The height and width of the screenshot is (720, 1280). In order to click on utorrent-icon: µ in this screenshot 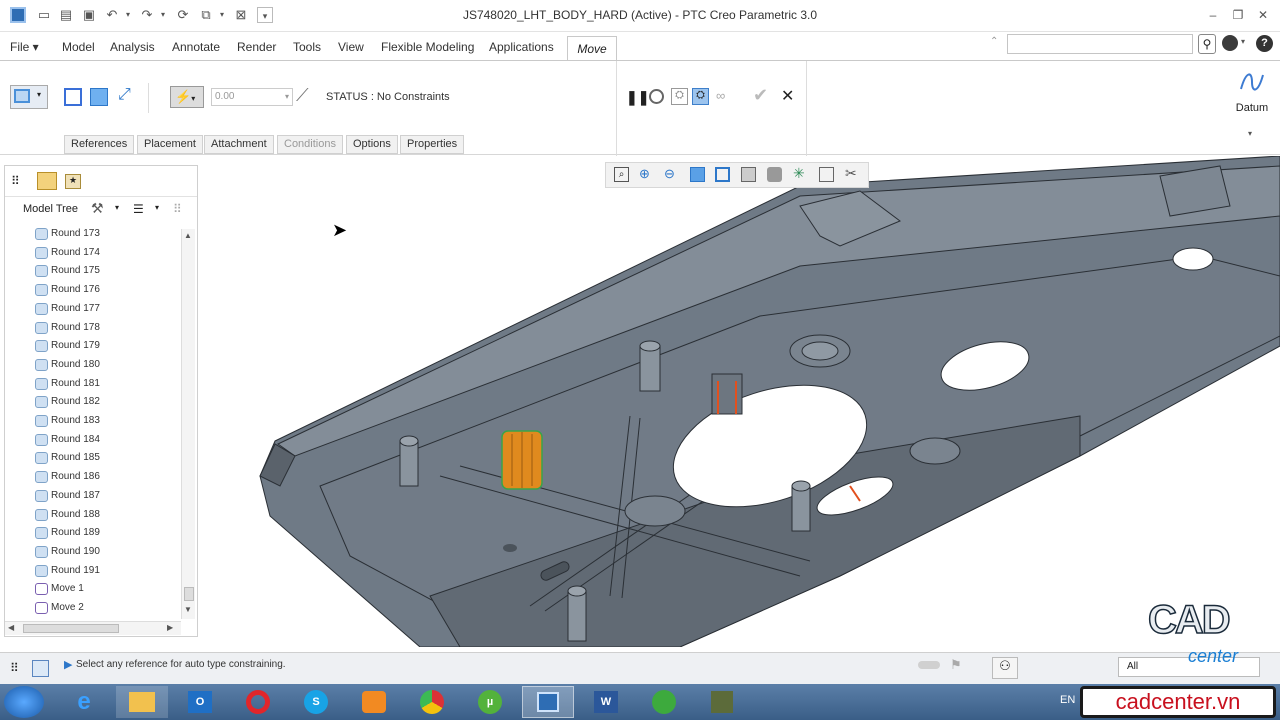, I will do `click(490, 702)`.